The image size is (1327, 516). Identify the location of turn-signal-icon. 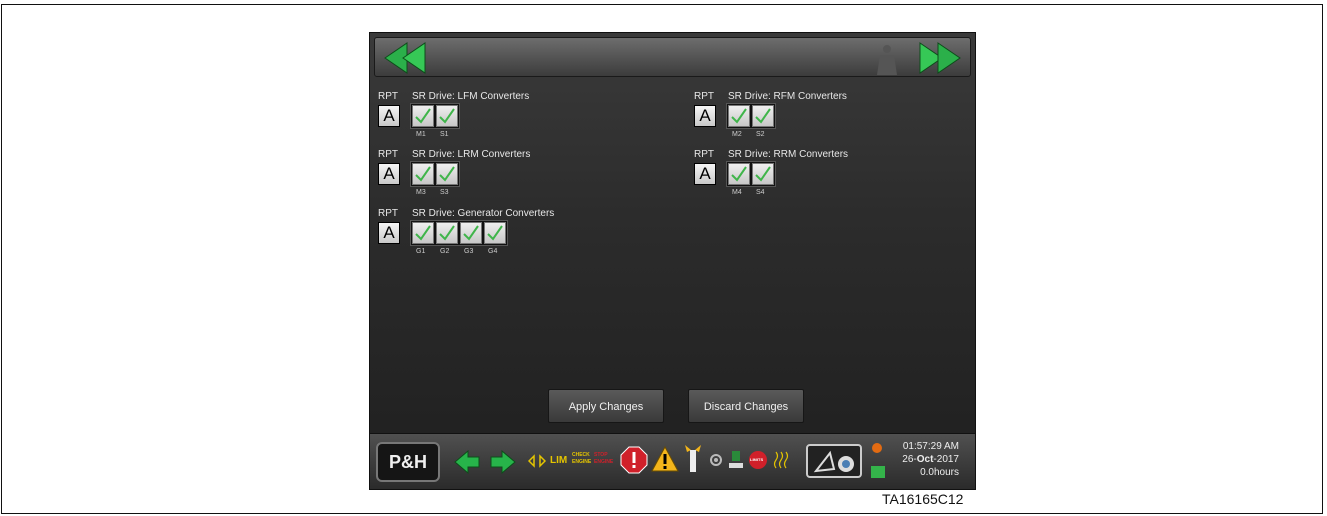
(537, 461).